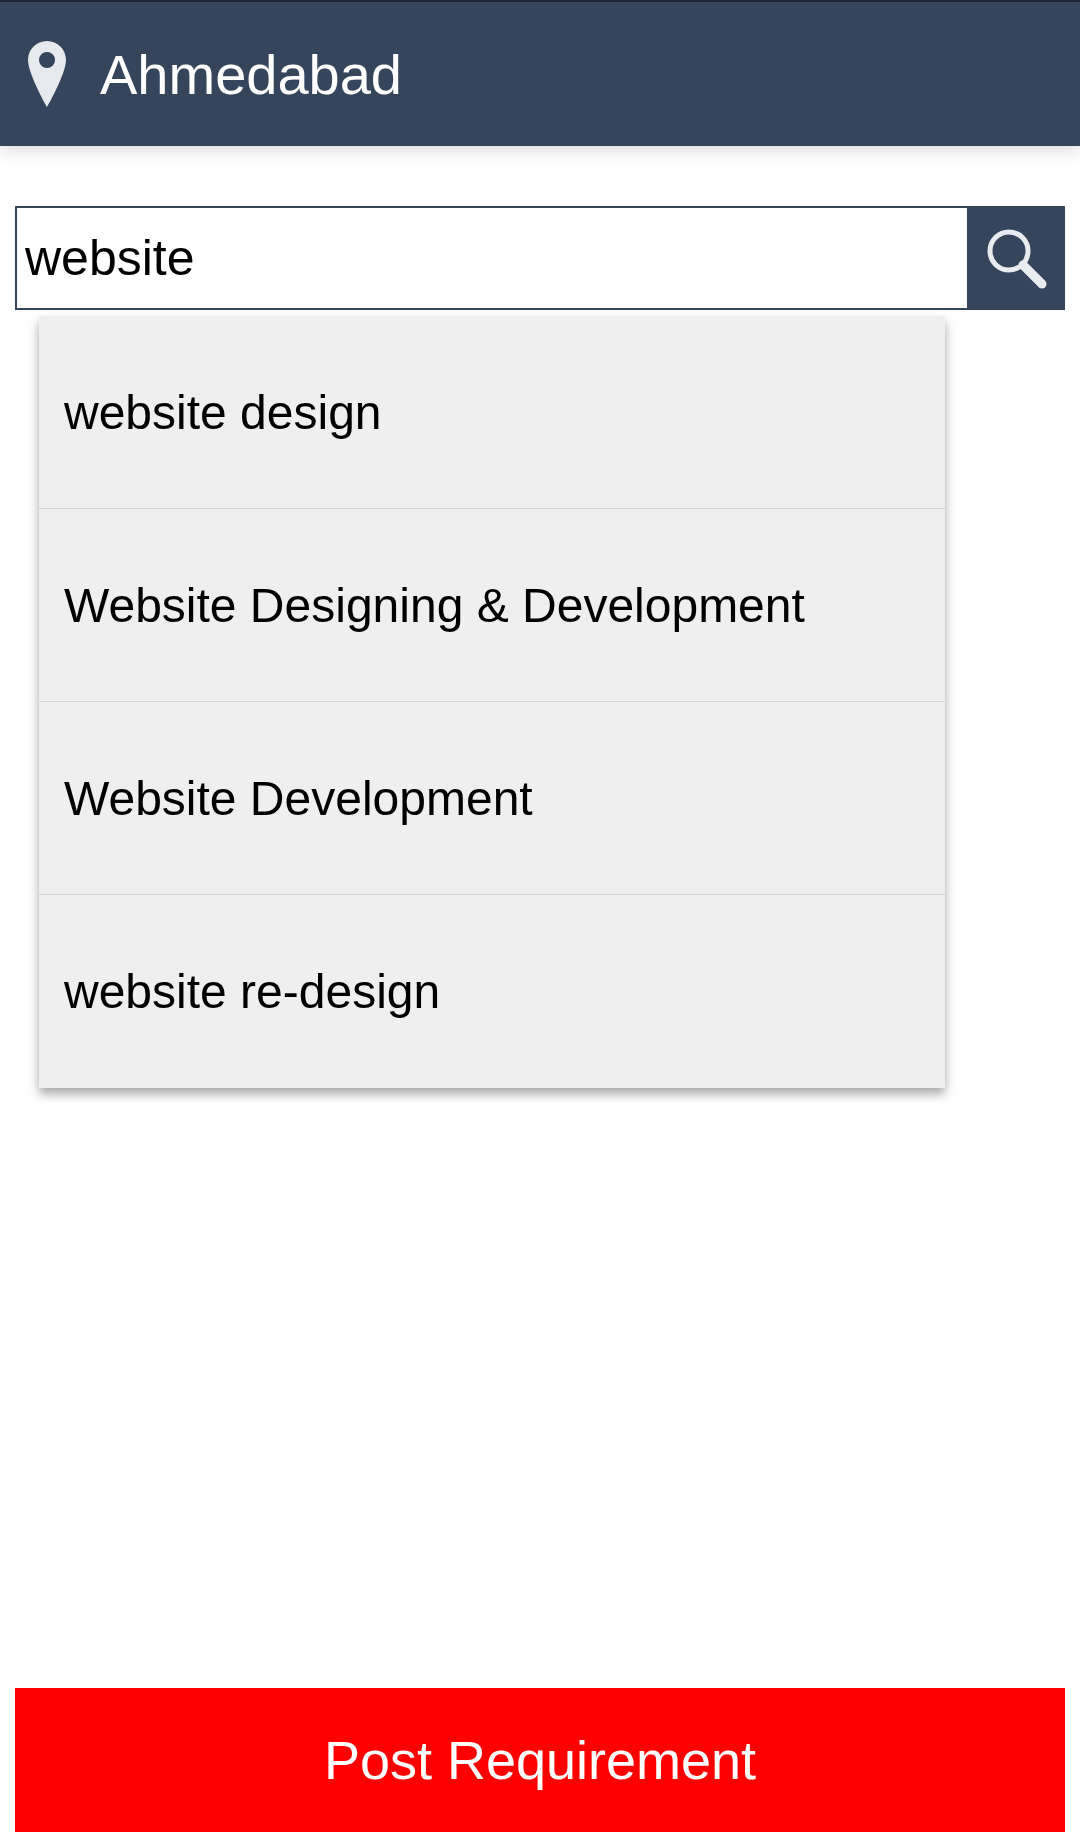 This screenshot has width=1080, height=1847. I want to click on location-pin-icon, so click(47, 74).